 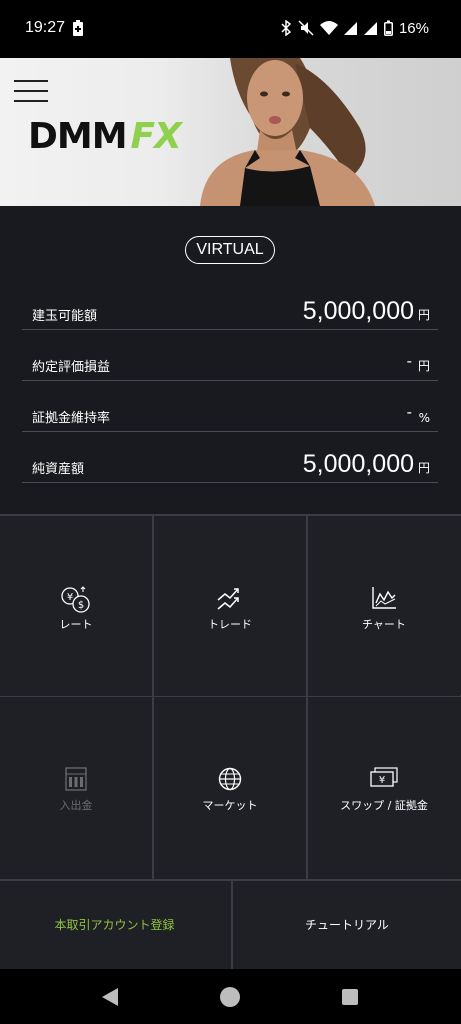 What do you see at coordinates (75, 599) in the screenshot?
I see `rate-yen-dollar-icon: ¥ $` at bounding box center [75, 599].